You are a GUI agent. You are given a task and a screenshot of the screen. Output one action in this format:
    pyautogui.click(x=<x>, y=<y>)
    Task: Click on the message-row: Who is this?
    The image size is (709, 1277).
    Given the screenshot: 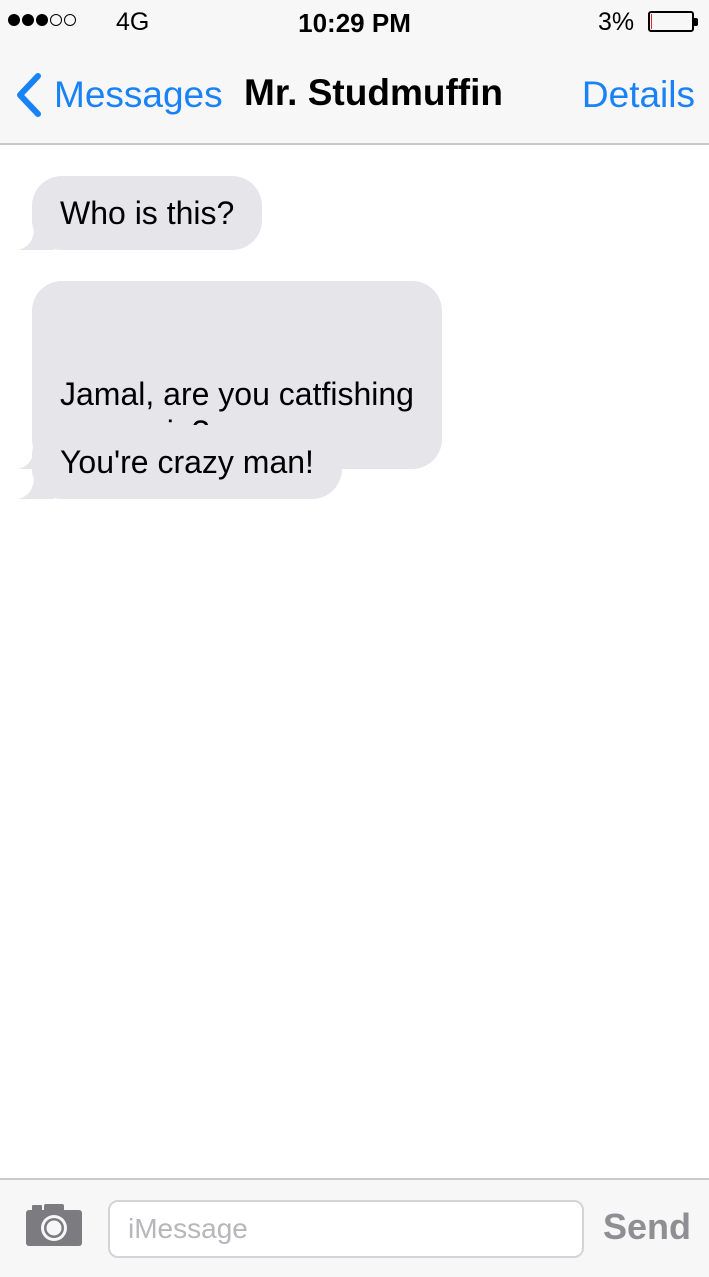 What is the action you would take?
    pyautogui.click(x=140, y=213)
    